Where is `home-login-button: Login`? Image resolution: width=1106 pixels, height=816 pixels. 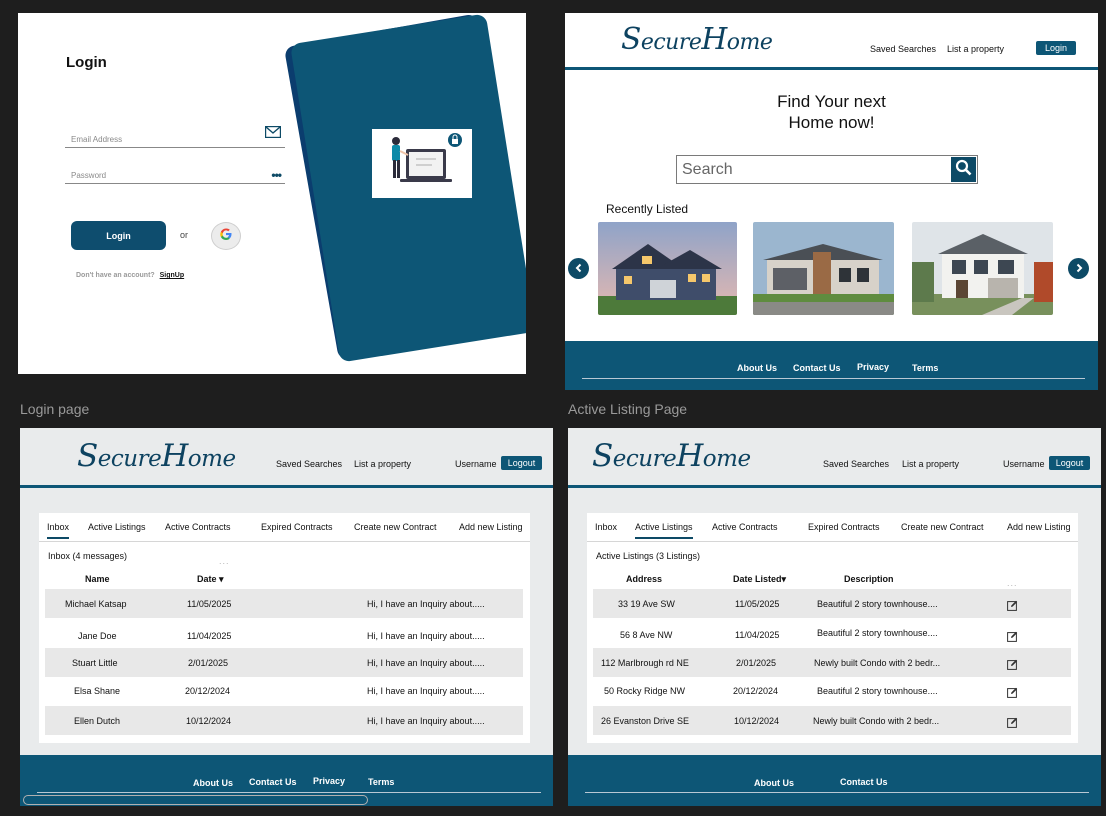 home-login-button: Login is located at coordinates (1056, 48).